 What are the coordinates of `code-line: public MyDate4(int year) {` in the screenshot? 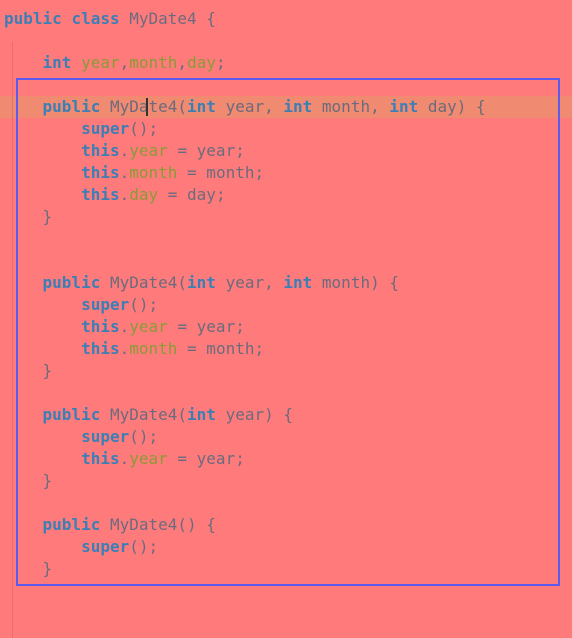 It's located at (148, 415).